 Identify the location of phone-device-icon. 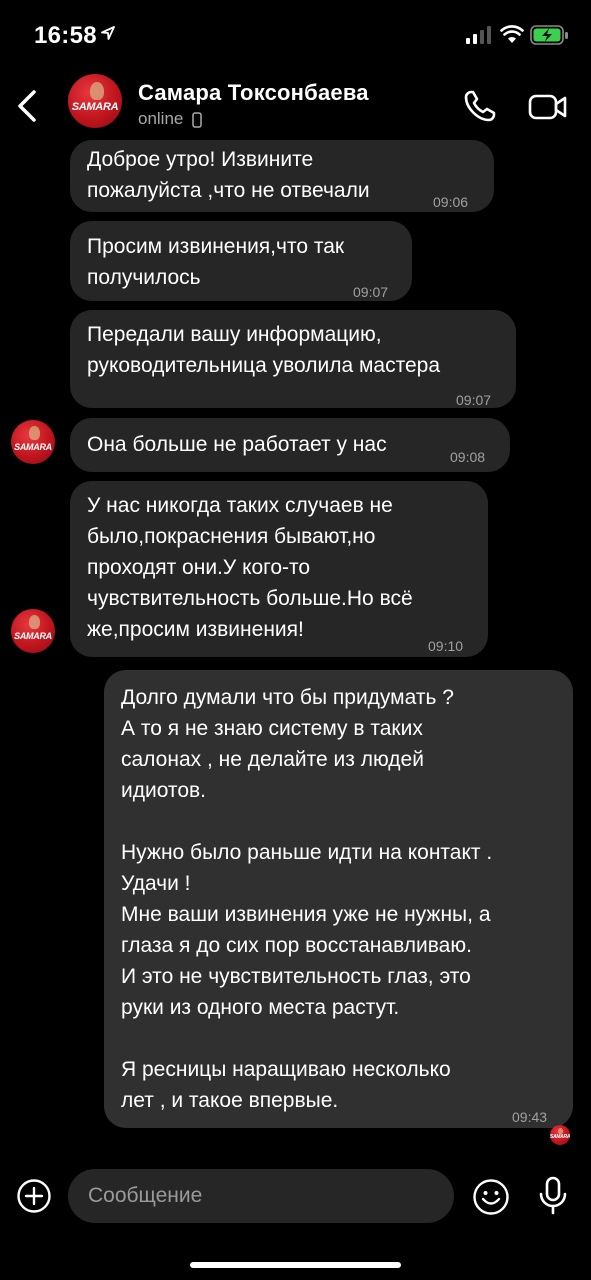
(197, 119).